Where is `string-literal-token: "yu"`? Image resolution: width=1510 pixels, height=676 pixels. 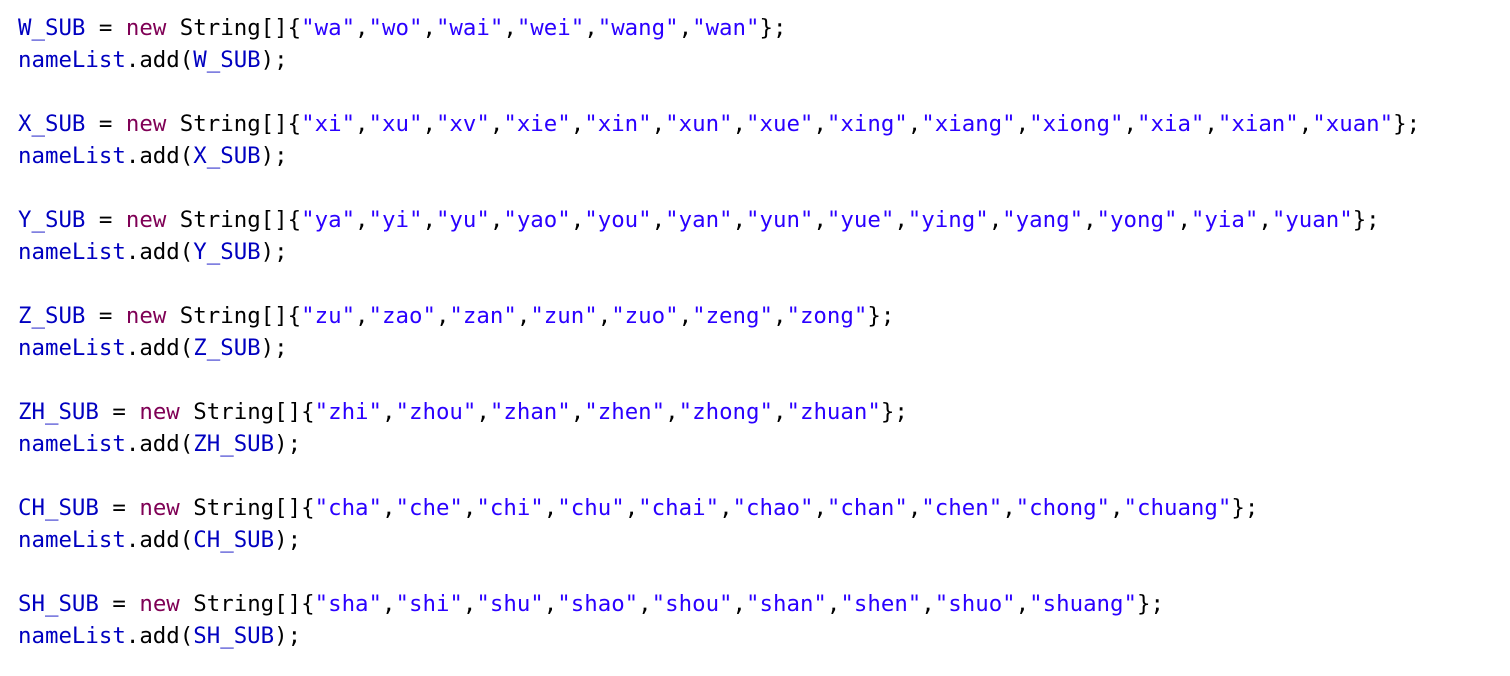 string-literal-token: "yu" is located at coordinates (462, 220).